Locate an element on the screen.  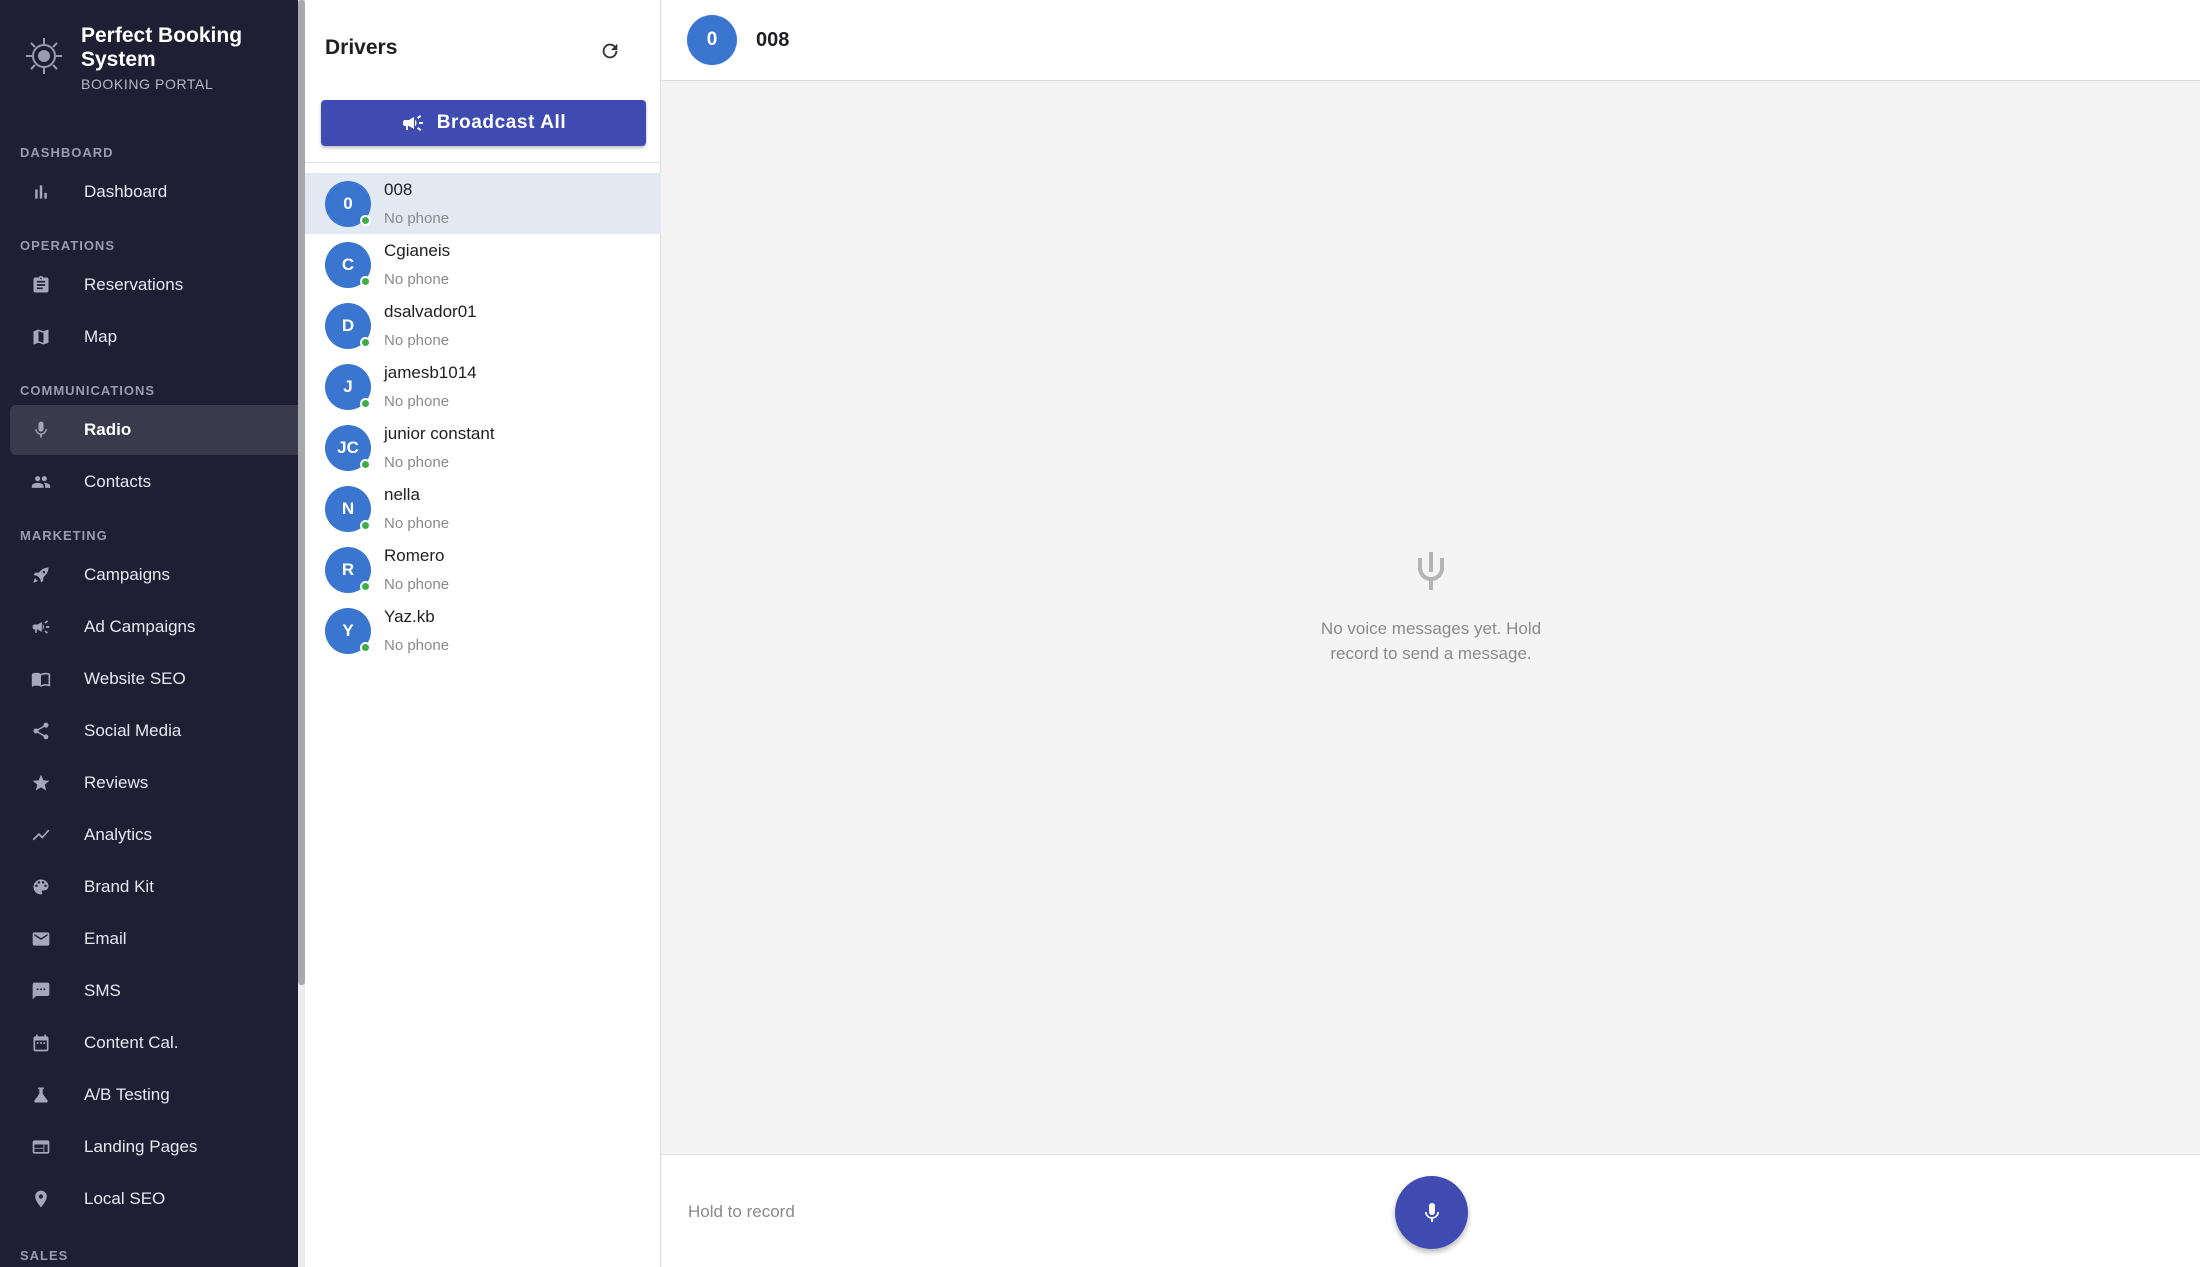
sidebar-item-landing-pages: Landing Pages is located at coordinates (154, 1147).